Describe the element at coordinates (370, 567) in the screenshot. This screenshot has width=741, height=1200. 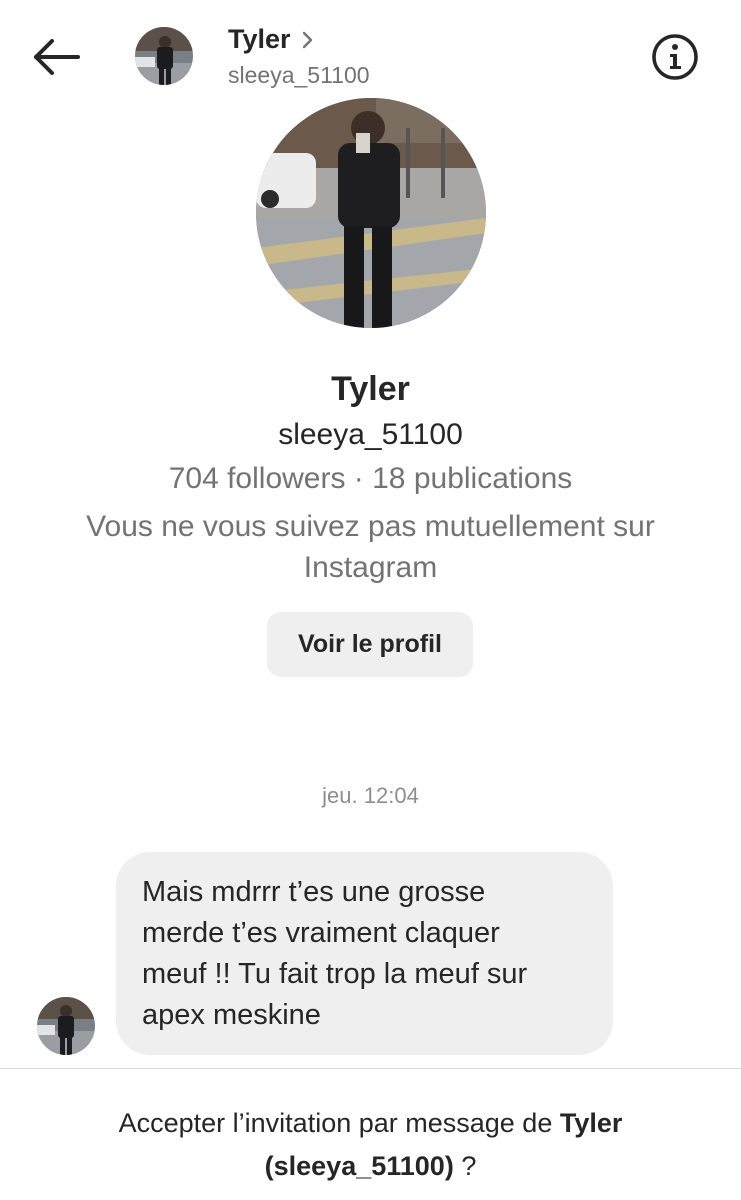
I see `mutual-line-2: Instagram` at that location.